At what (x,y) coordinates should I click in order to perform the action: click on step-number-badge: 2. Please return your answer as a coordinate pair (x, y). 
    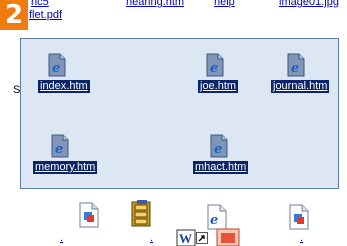
    Looking at the image, I should click on (14, 15).